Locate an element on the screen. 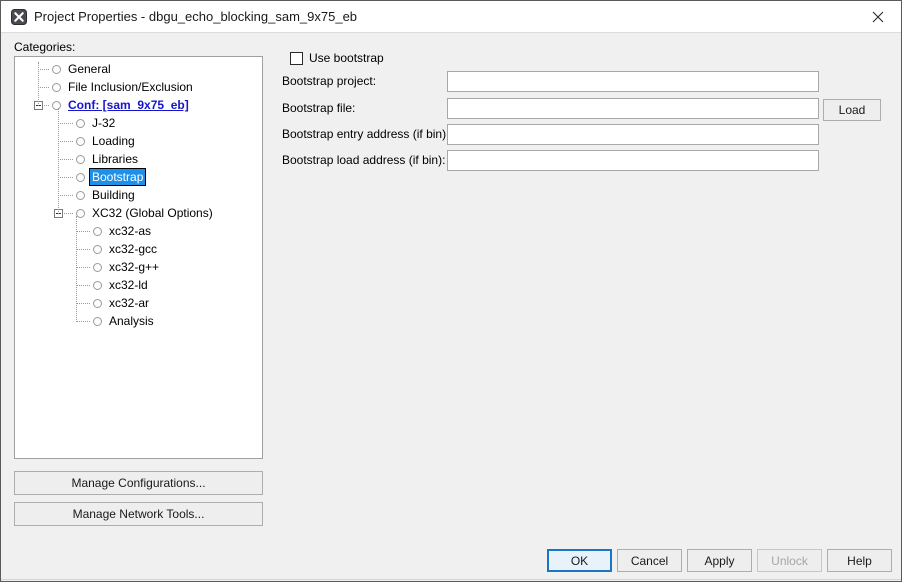  app-x-icon is located at coordinates (19, 17).